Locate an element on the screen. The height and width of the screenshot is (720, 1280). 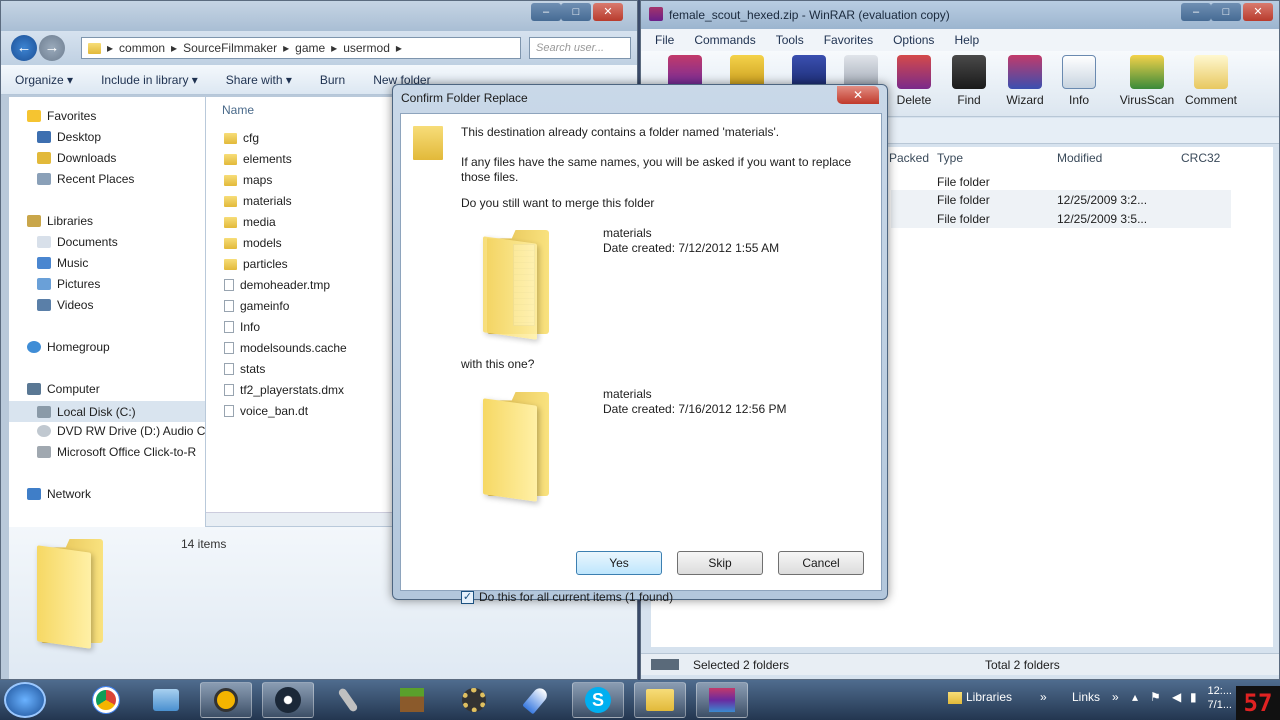
share-with-button: Share with ▾ is located at coordinates (259, 80).